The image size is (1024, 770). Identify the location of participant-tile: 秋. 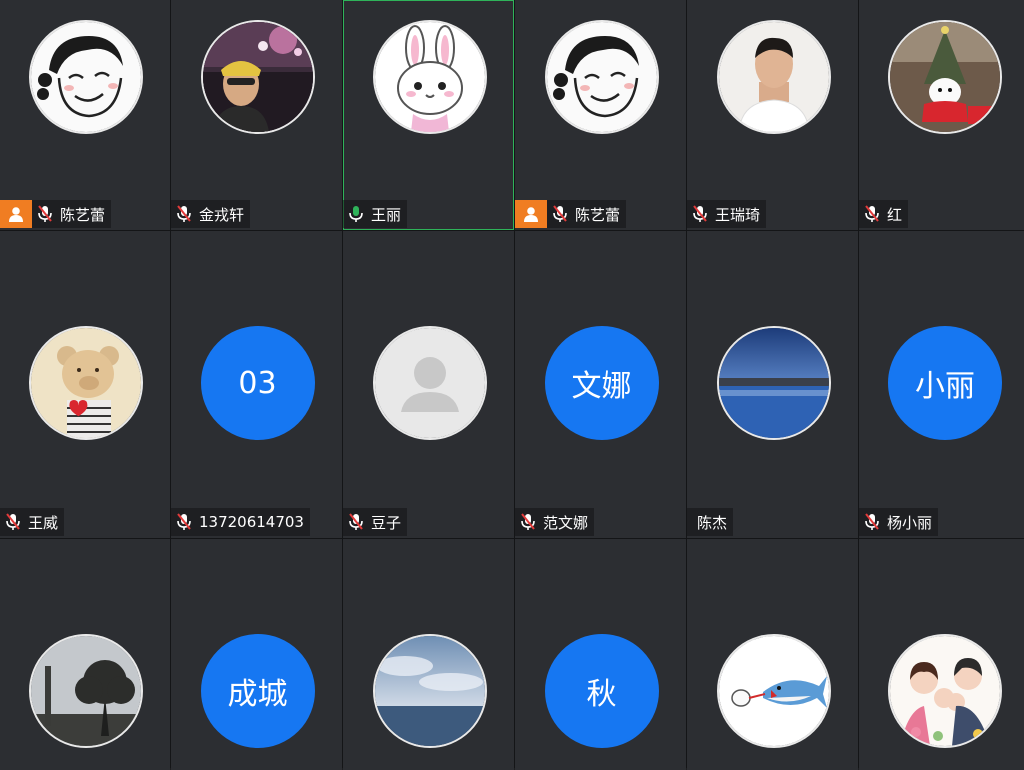
(600, 654).